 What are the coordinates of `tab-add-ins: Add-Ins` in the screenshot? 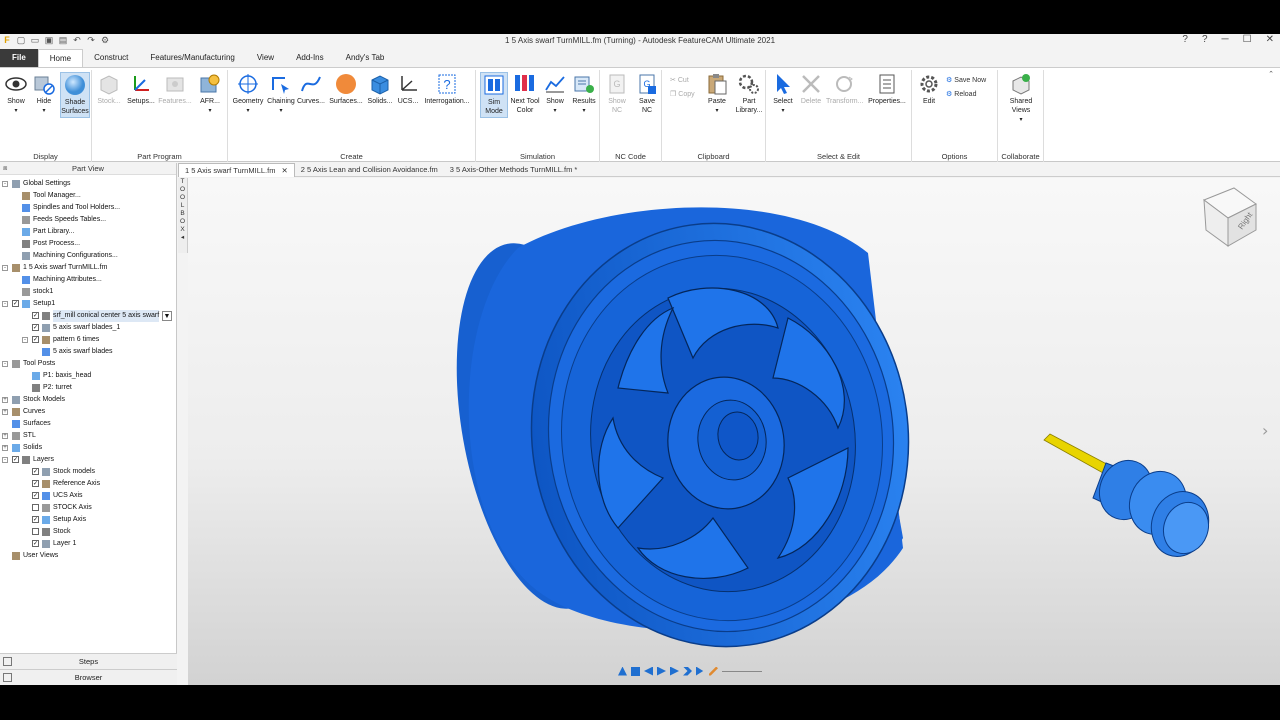 It's located at (310, 58).